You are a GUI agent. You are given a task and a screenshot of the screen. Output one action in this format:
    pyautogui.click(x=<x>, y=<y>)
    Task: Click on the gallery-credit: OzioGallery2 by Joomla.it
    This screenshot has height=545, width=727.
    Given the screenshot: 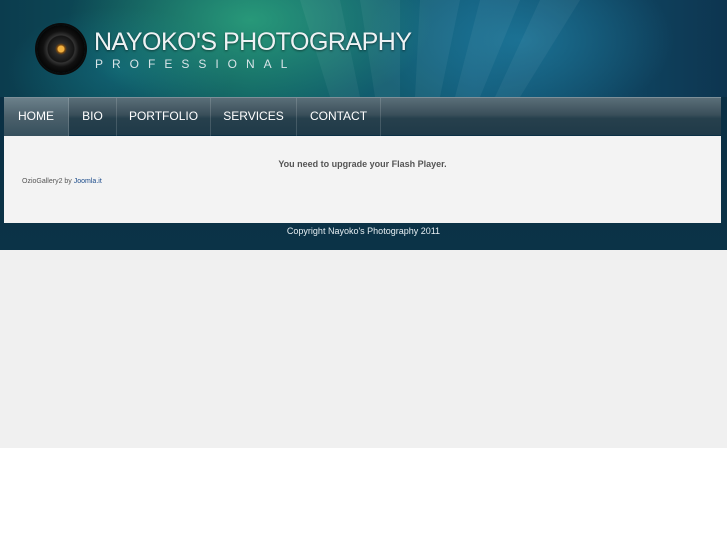 What is the action you would take?
    pyautogui.click(x=62, y=181)
    